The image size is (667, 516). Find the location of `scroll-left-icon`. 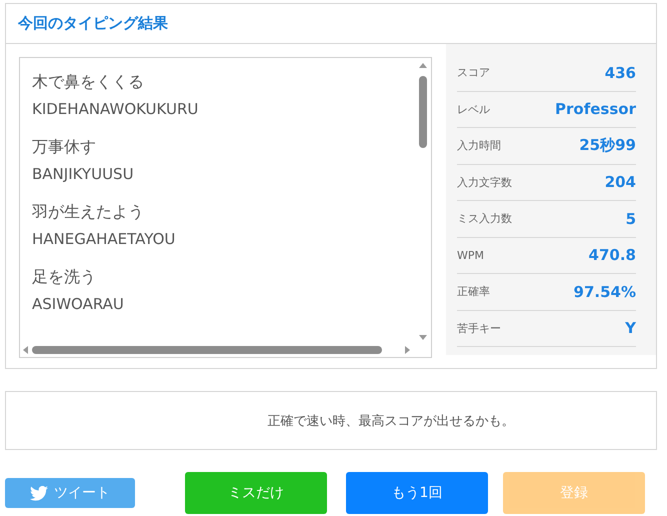

scroll-left-icon is located at coordinates (26, 350).